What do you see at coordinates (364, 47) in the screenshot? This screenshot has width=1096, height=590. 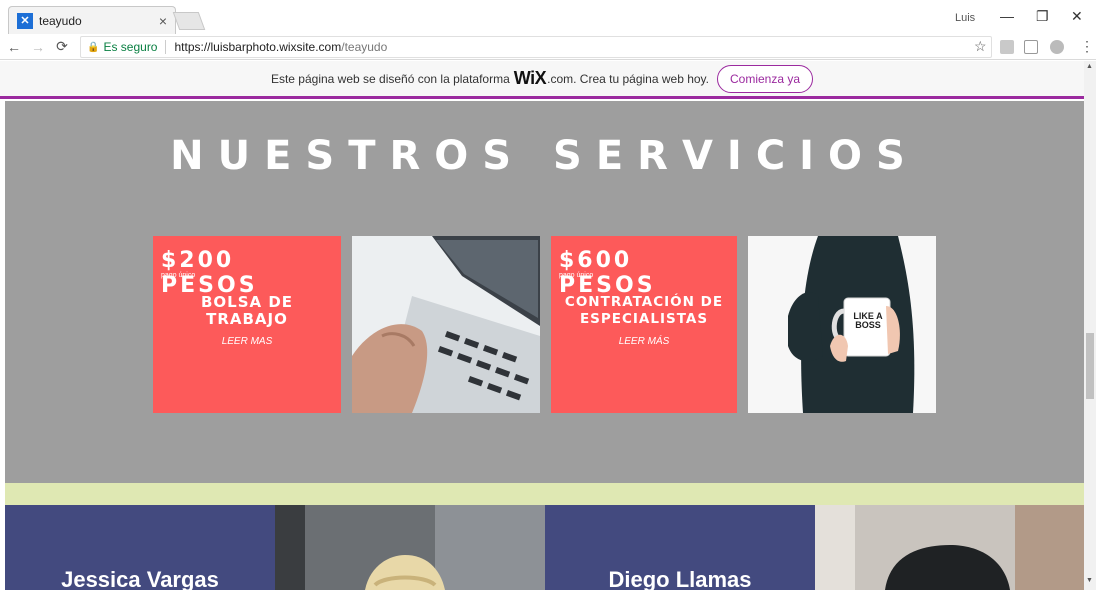 I see `url-path: /teayudo` at bounding box center [364, 47].